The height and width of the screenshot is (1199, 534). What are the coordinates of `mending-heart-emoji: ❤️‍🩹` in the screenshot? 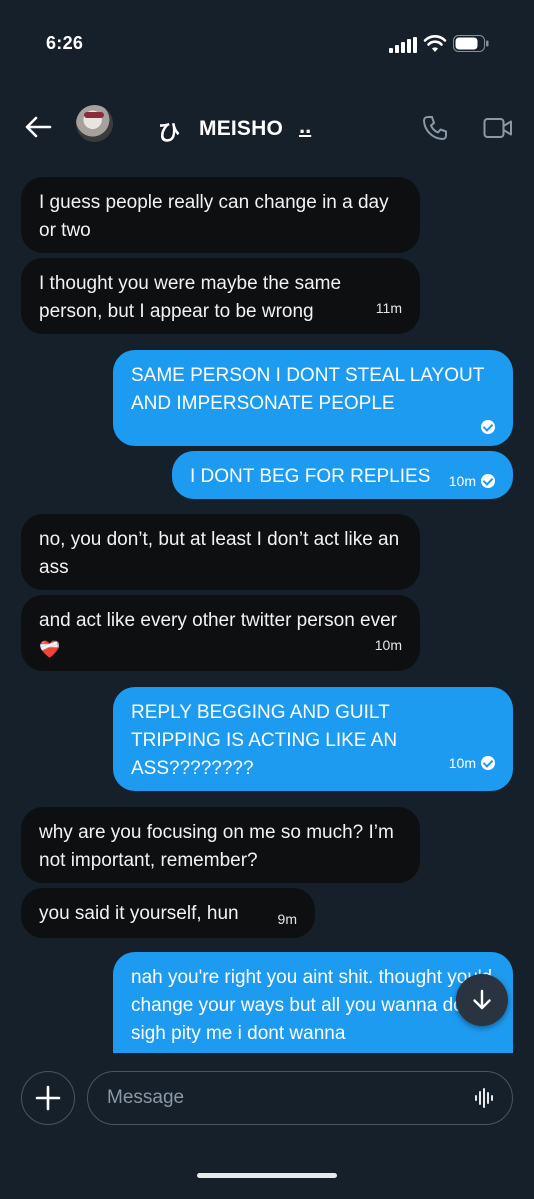 It's located at (50, 649).